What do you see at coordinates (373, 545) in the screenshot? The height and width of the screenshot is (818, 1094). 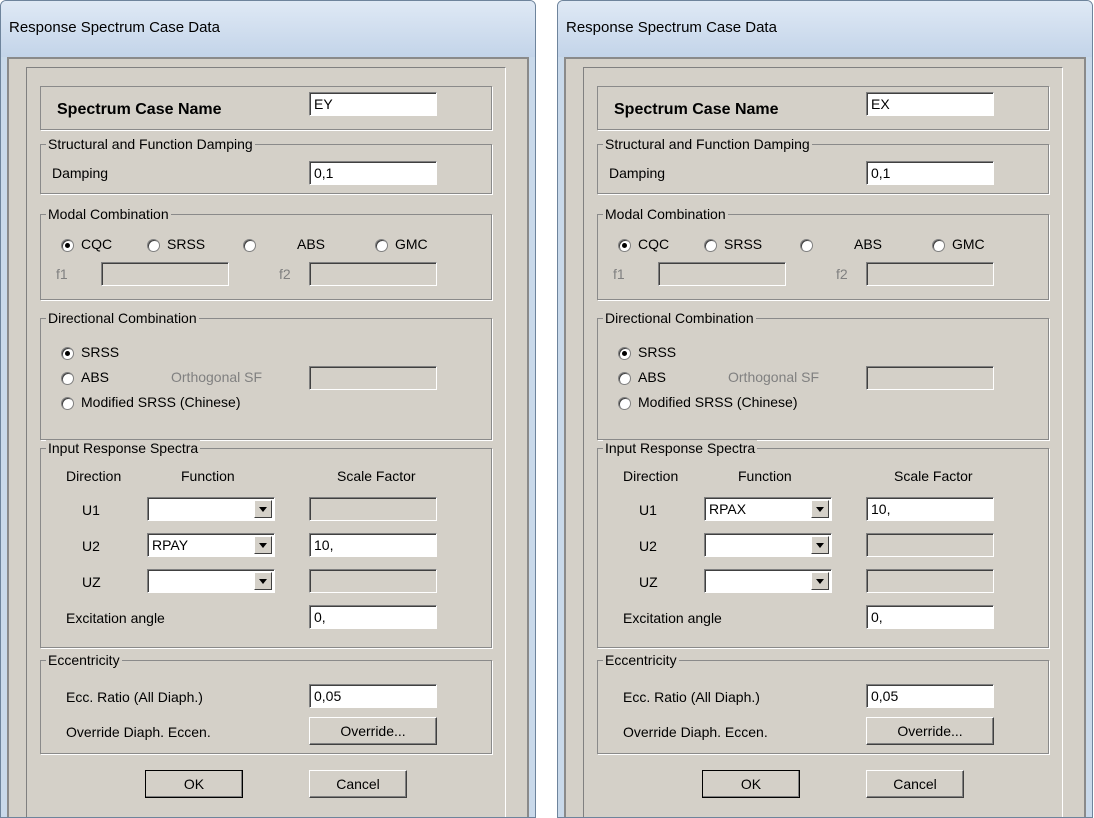 I see `scale-u2-input: 10,` at bounding box center [373, 545].